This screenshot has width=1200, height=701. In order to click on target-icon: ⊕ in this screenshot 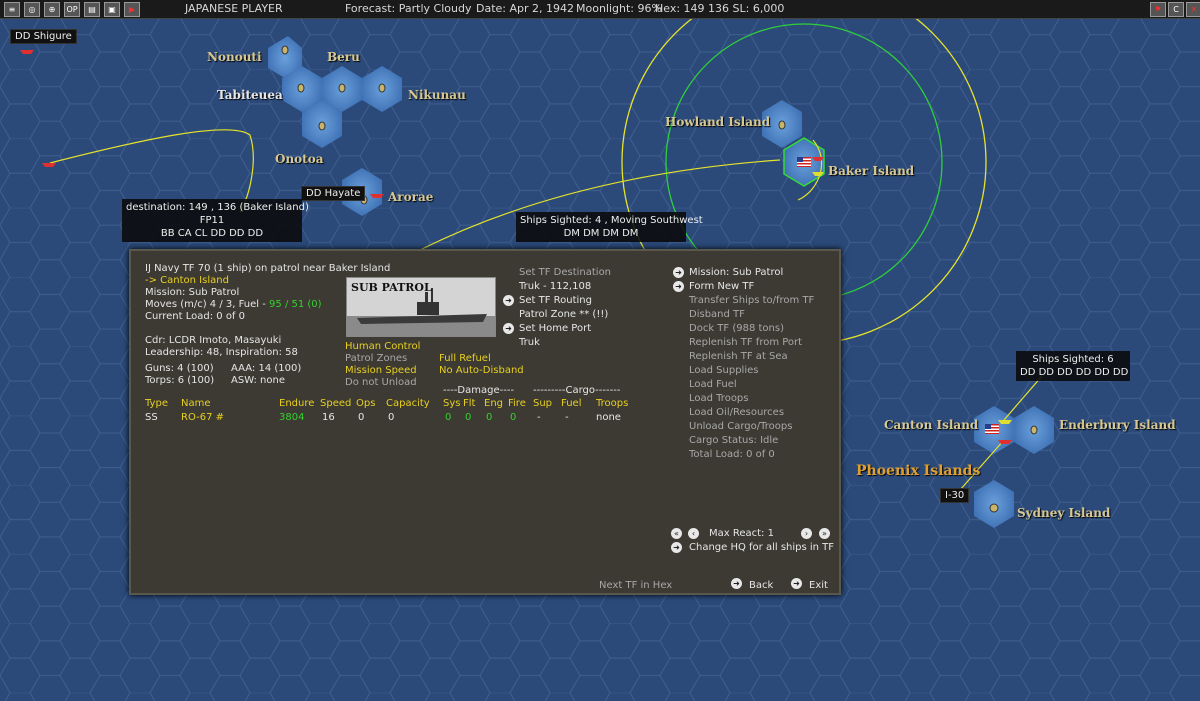, I will do `click(52, 9)`.